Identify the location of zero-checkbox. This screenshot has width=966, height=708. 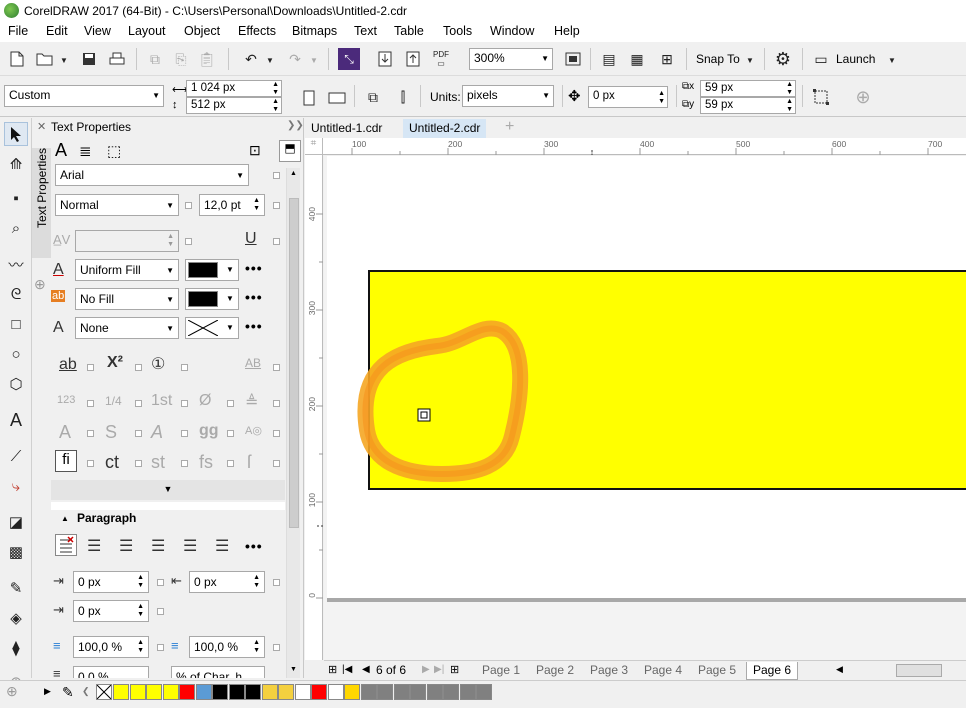
(230, 403).